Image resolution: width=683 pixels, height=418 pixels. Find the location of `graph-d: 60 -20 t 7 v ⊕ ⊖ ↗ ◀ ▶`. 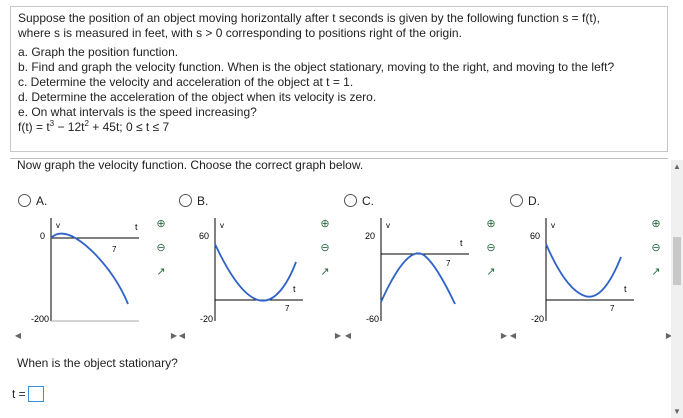

graph-d: 60 -20 t 7 v ⊕ ⊖ ↗ ◀ ▶ is located at coordinates (591, 276).